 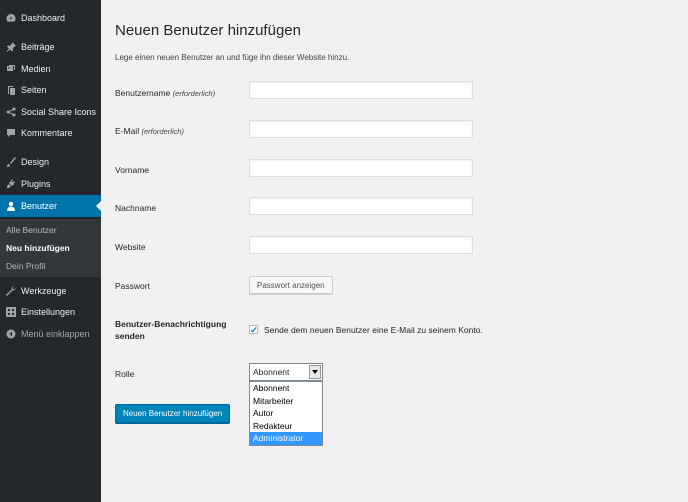 What do you see at coordinates (10, 291) in the screenshot?
I see `wrench-icon` at bounding box center [10, 291].